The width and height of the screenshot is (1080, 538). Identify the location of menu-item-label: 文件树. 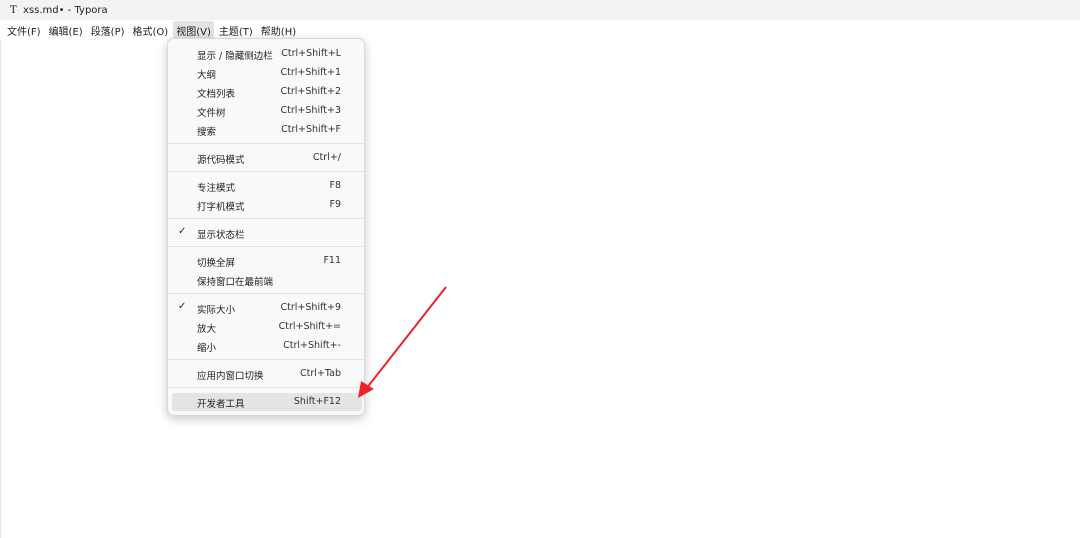
(211, 113).